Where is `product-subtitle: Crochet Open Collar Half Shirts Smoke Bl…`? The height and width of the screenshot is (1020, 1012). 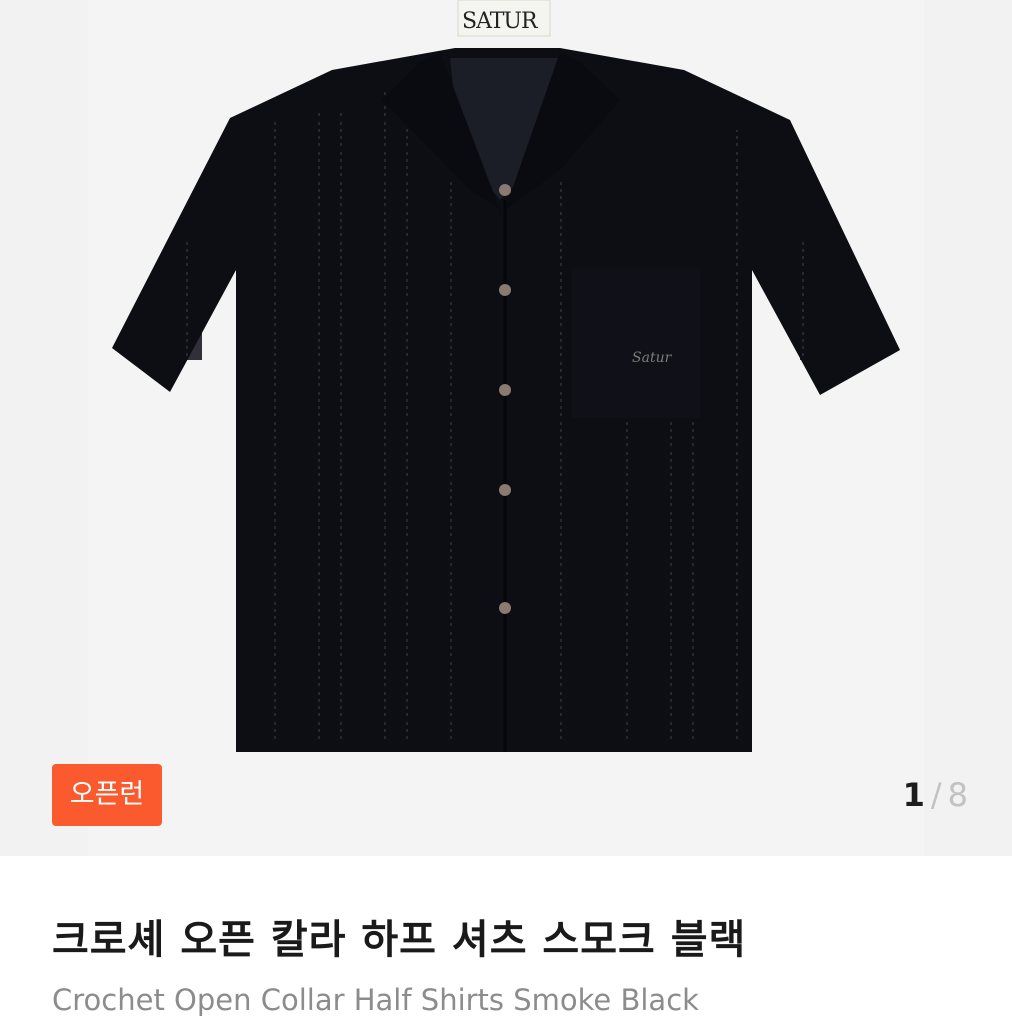 product-subtitle: Crochet Open Collar Half Shirts Smoke Bl… is located at coordinates (375, 1000).